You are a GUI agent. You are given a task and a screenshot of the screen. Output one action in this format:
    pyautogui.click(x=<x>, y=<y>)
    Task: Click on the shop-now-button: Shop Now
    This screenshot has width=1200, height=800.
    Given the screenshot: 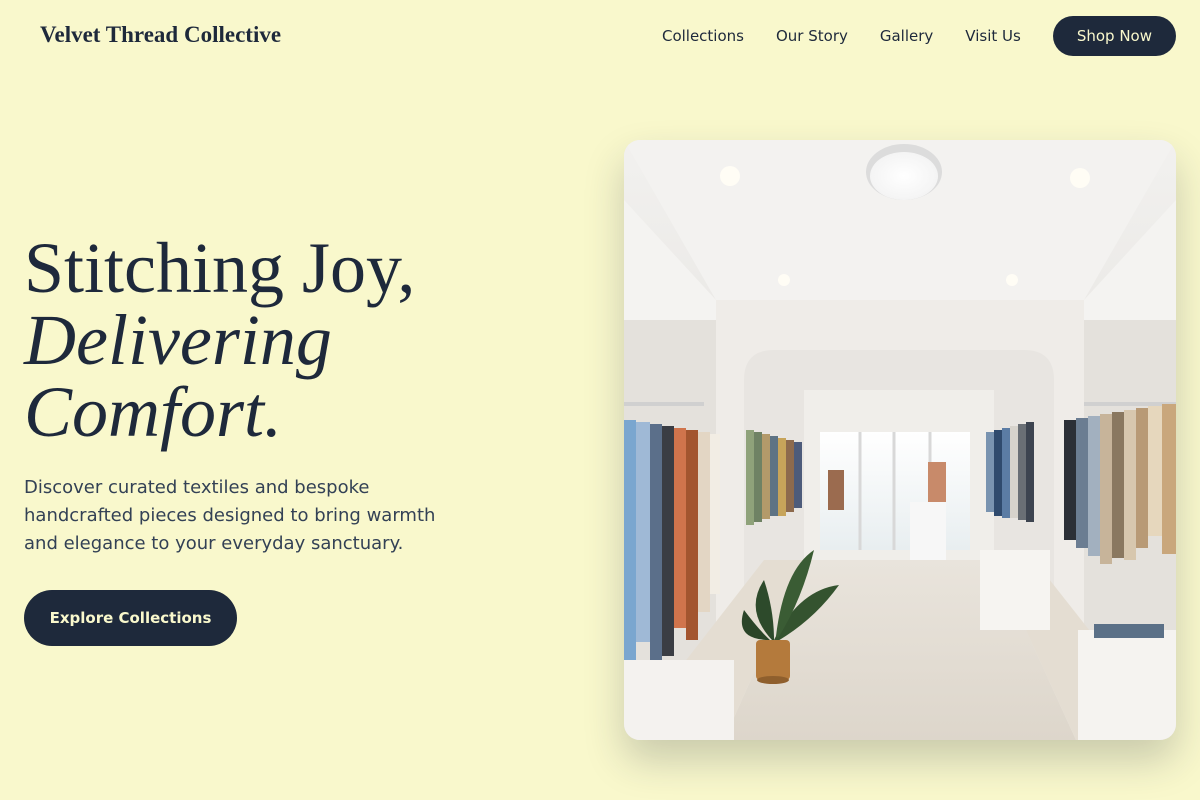 What is the action you would take?
    pyautogui.click(x=1114, y=36)
    